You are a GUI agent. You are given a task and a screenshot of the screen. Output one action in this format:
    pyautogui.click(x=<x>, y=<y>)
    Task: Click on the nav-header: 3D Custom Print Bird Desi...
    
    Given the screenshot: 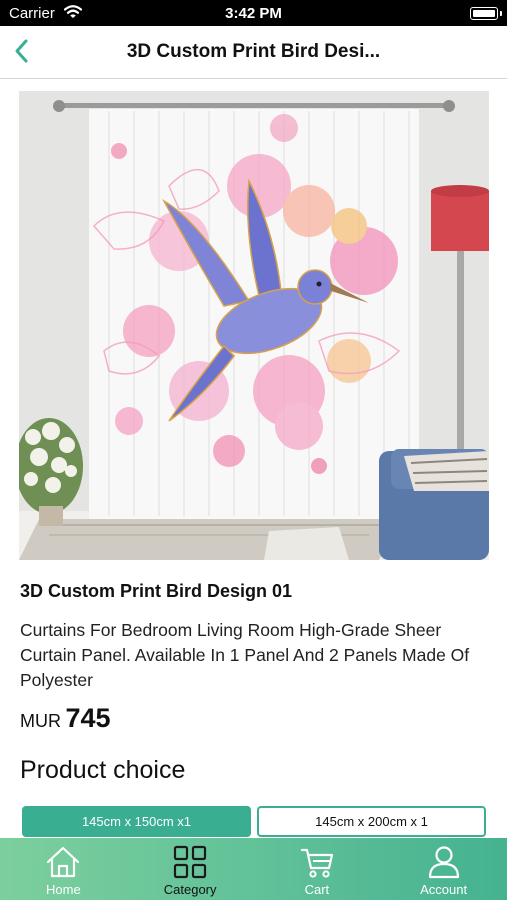 What is the action you would take?
    pyautogui.click(x=253, y=52)
    